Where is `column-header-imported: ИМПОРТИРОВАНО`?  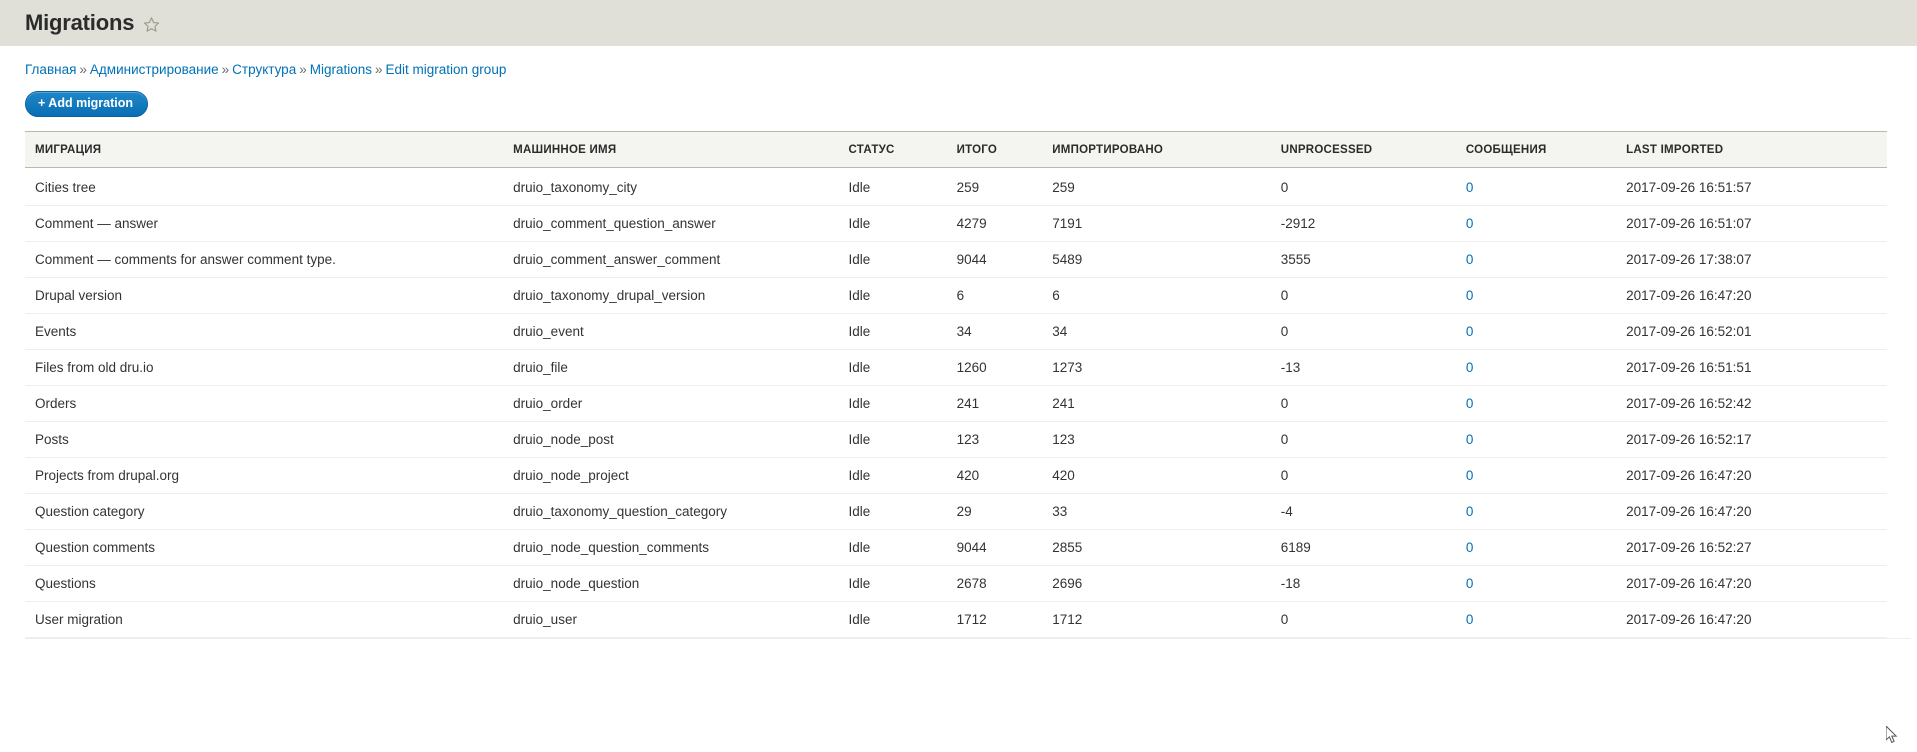 column-header-imported: ИМПОРТИРОВАНО is located at coordinates (1166, 149).